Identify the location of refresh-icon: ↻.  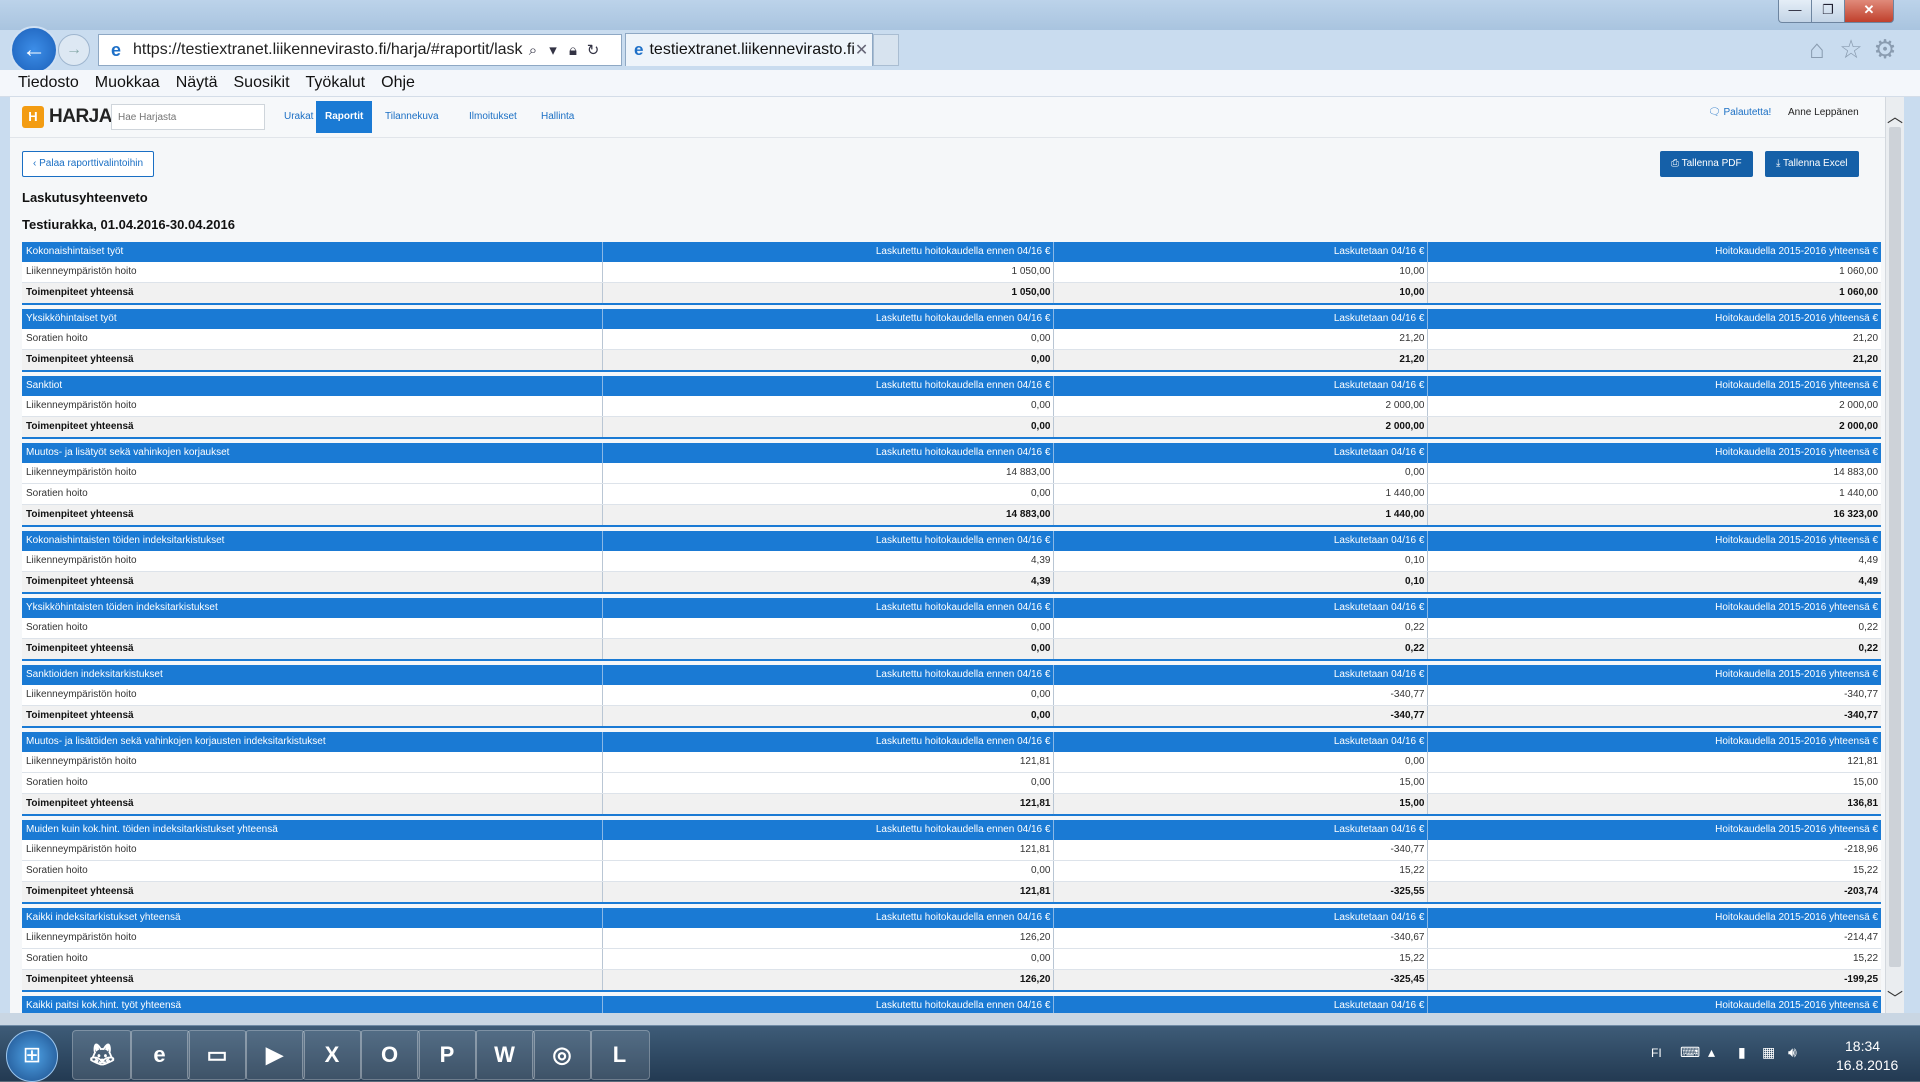
(593, 50).